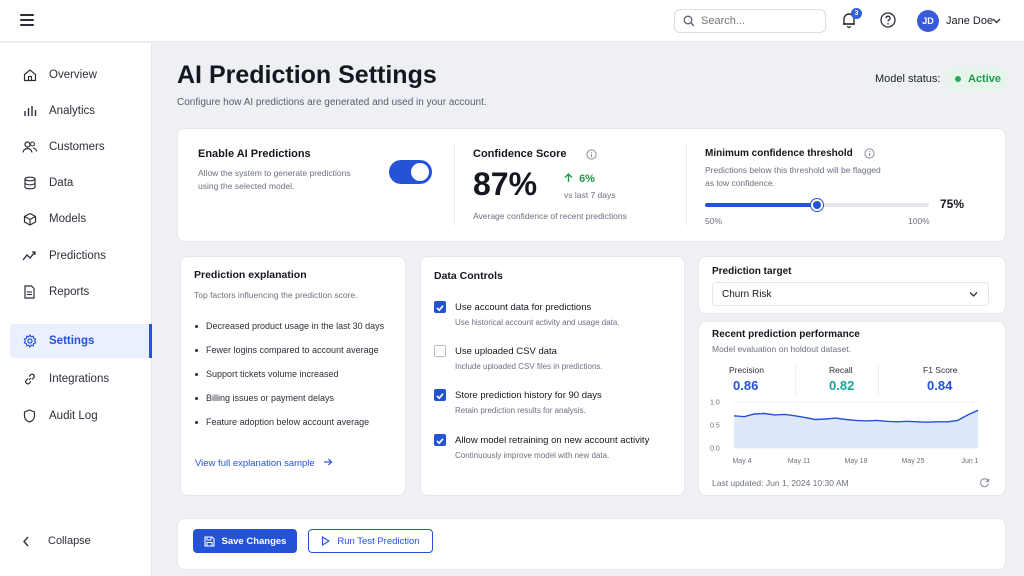 This screenshot has height=576, width=1024. What do you see at coordinates (958, 79) in the screenshot?
I see `status-dot-icon` at bounding box center [958, 79].